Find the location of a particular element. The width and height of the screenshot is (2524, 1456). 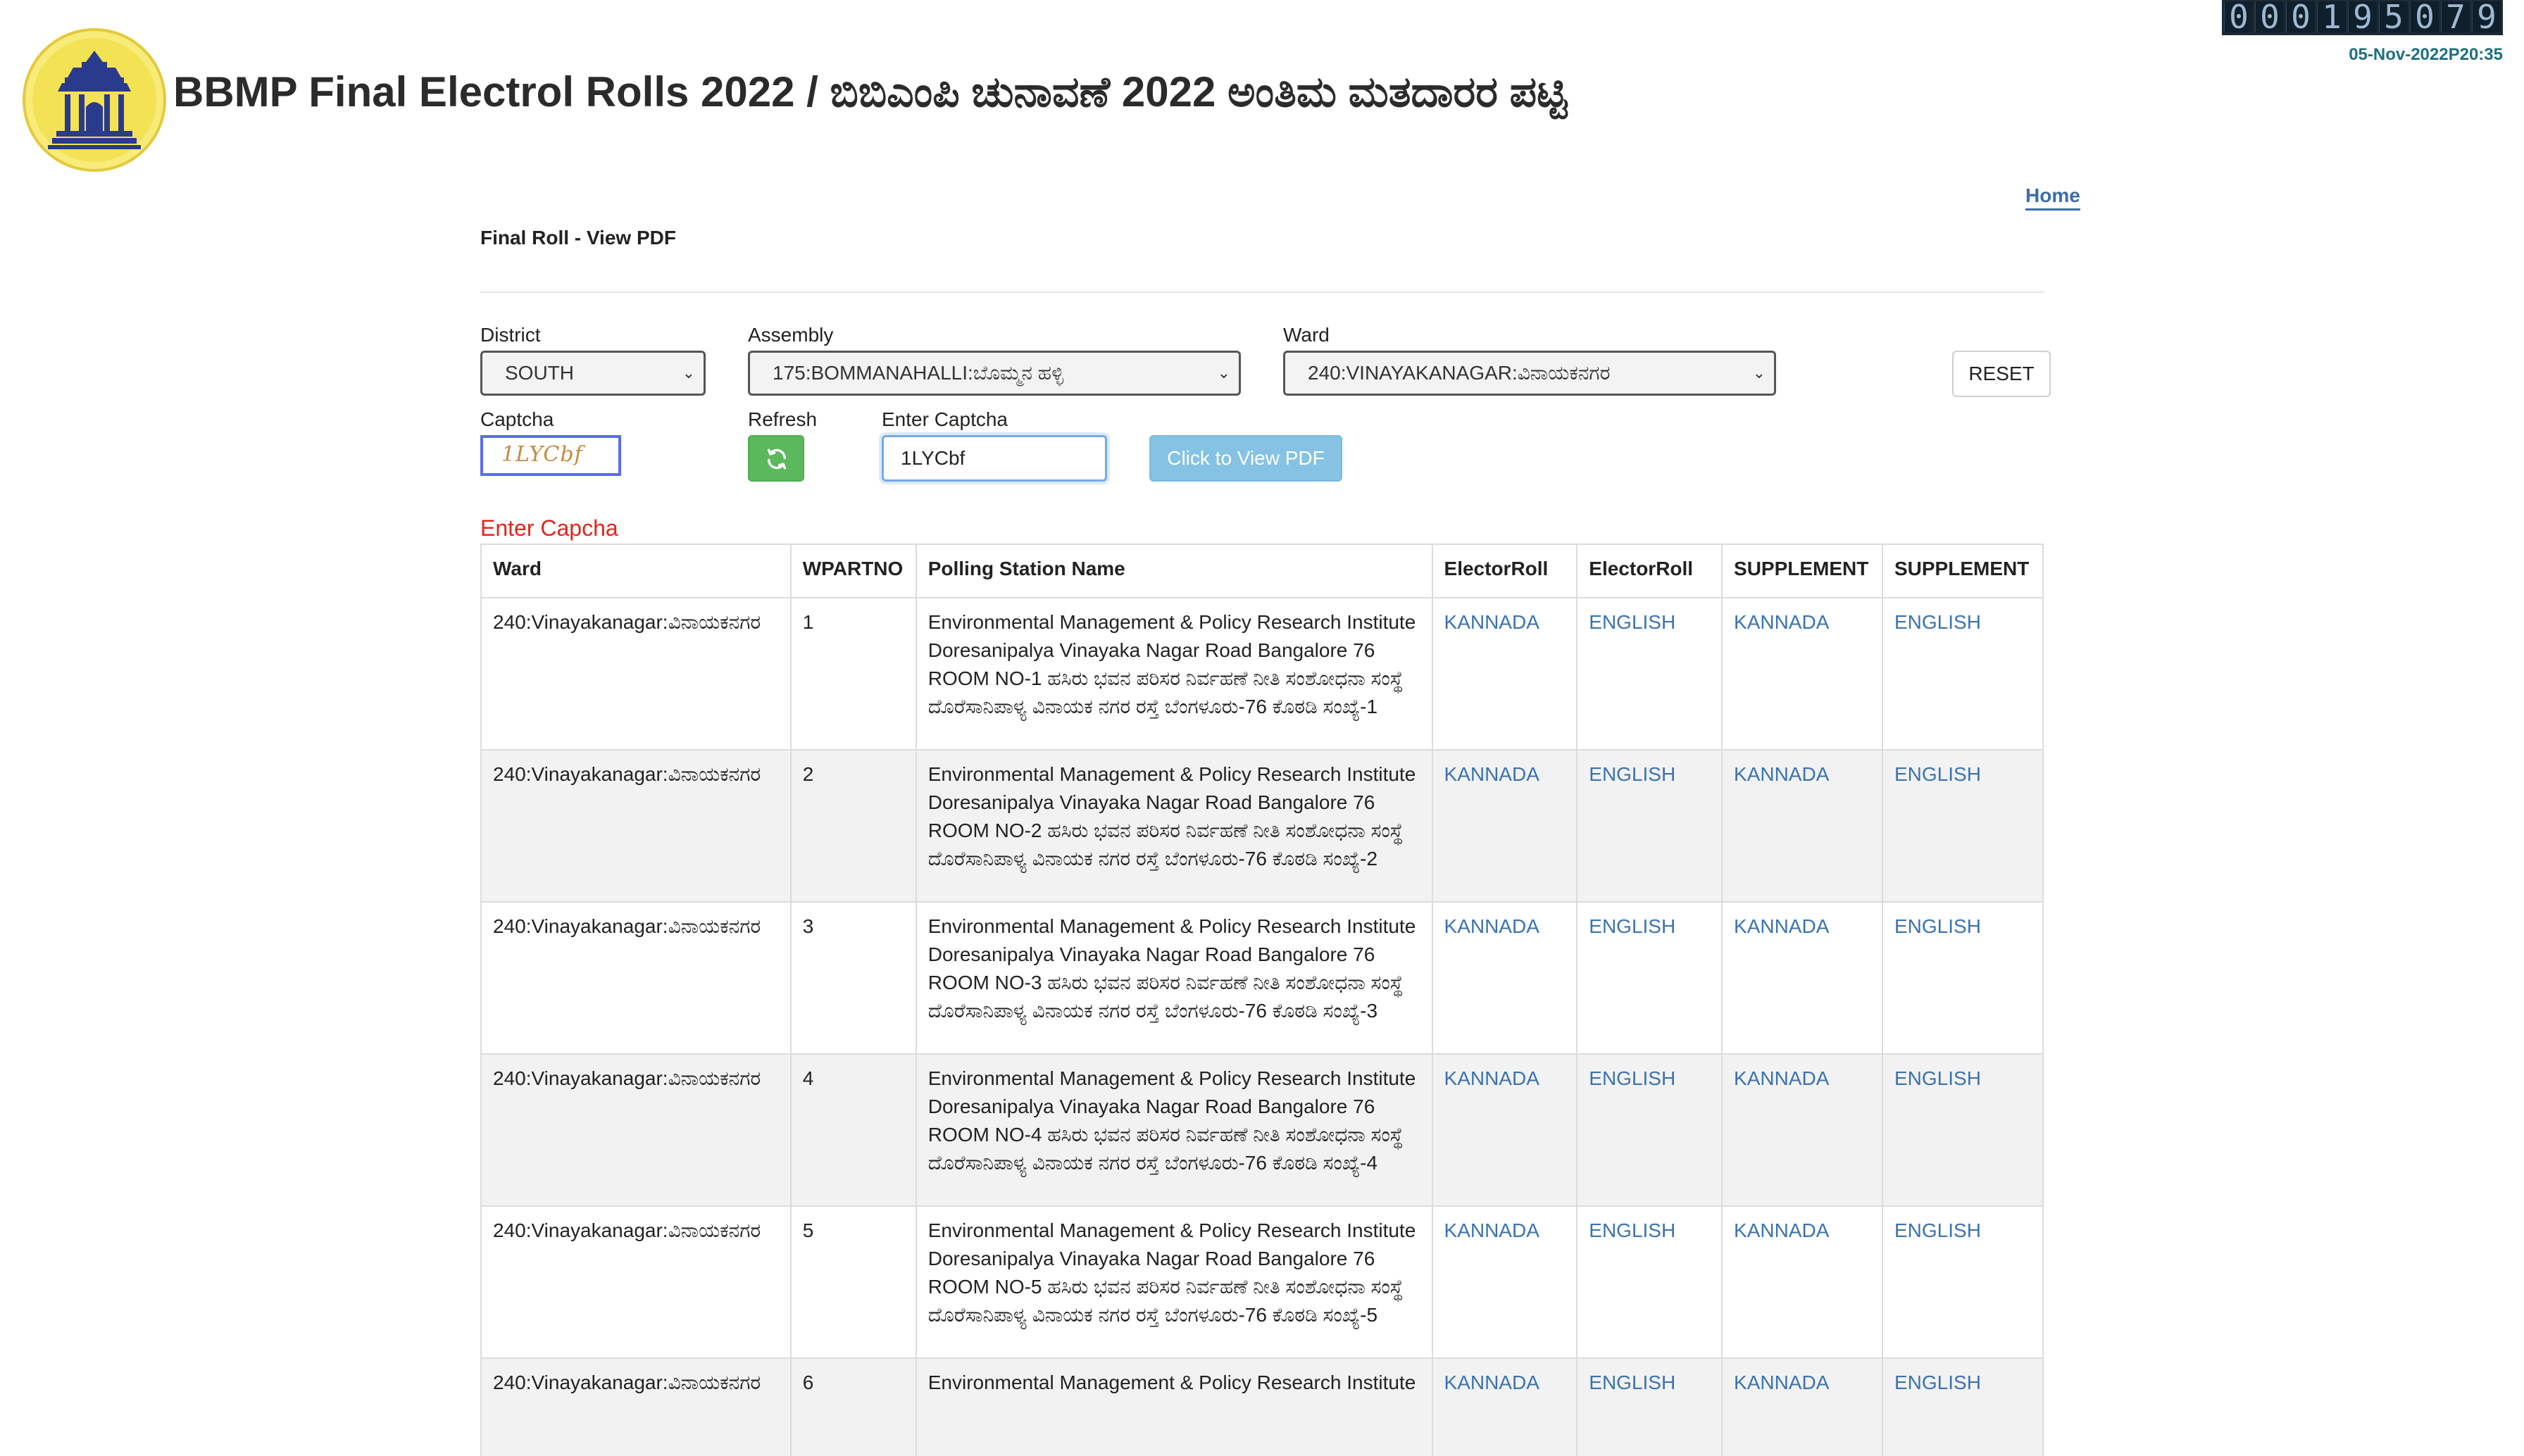

column-header-wpartno: WPARTNO is located at coordinates (853, 571).